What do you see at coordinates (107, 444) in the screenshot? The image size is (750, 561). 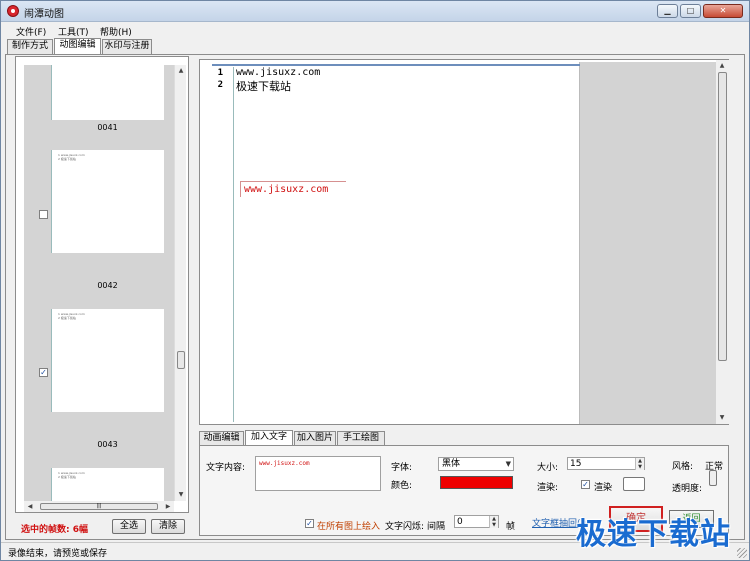 I see `frame-label: 0043` at bounding box center [107, 444].